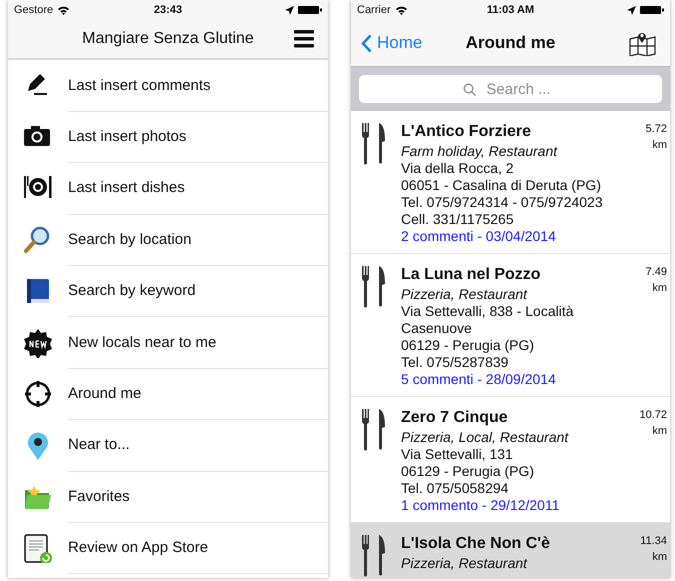  What do you see at coordinates (512, 379) in the screenshot?
I see `comments-link: 5 commenti - 28/09/2014` at bounding box center [512, 379].